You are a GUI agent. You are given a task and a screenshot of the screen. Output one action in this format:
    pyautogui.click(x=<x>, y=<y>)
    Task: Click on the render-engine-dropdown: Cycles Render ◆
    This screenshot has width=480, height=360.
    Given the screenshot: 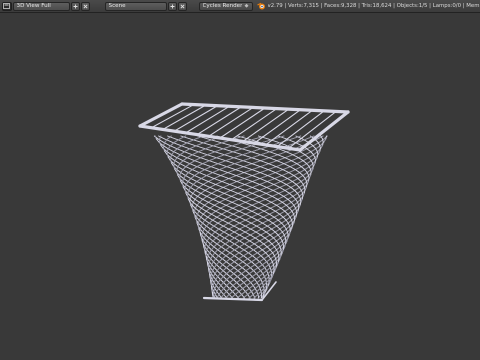 What is the action you would take?
    pyautogui.click(x=225, y=6)
    